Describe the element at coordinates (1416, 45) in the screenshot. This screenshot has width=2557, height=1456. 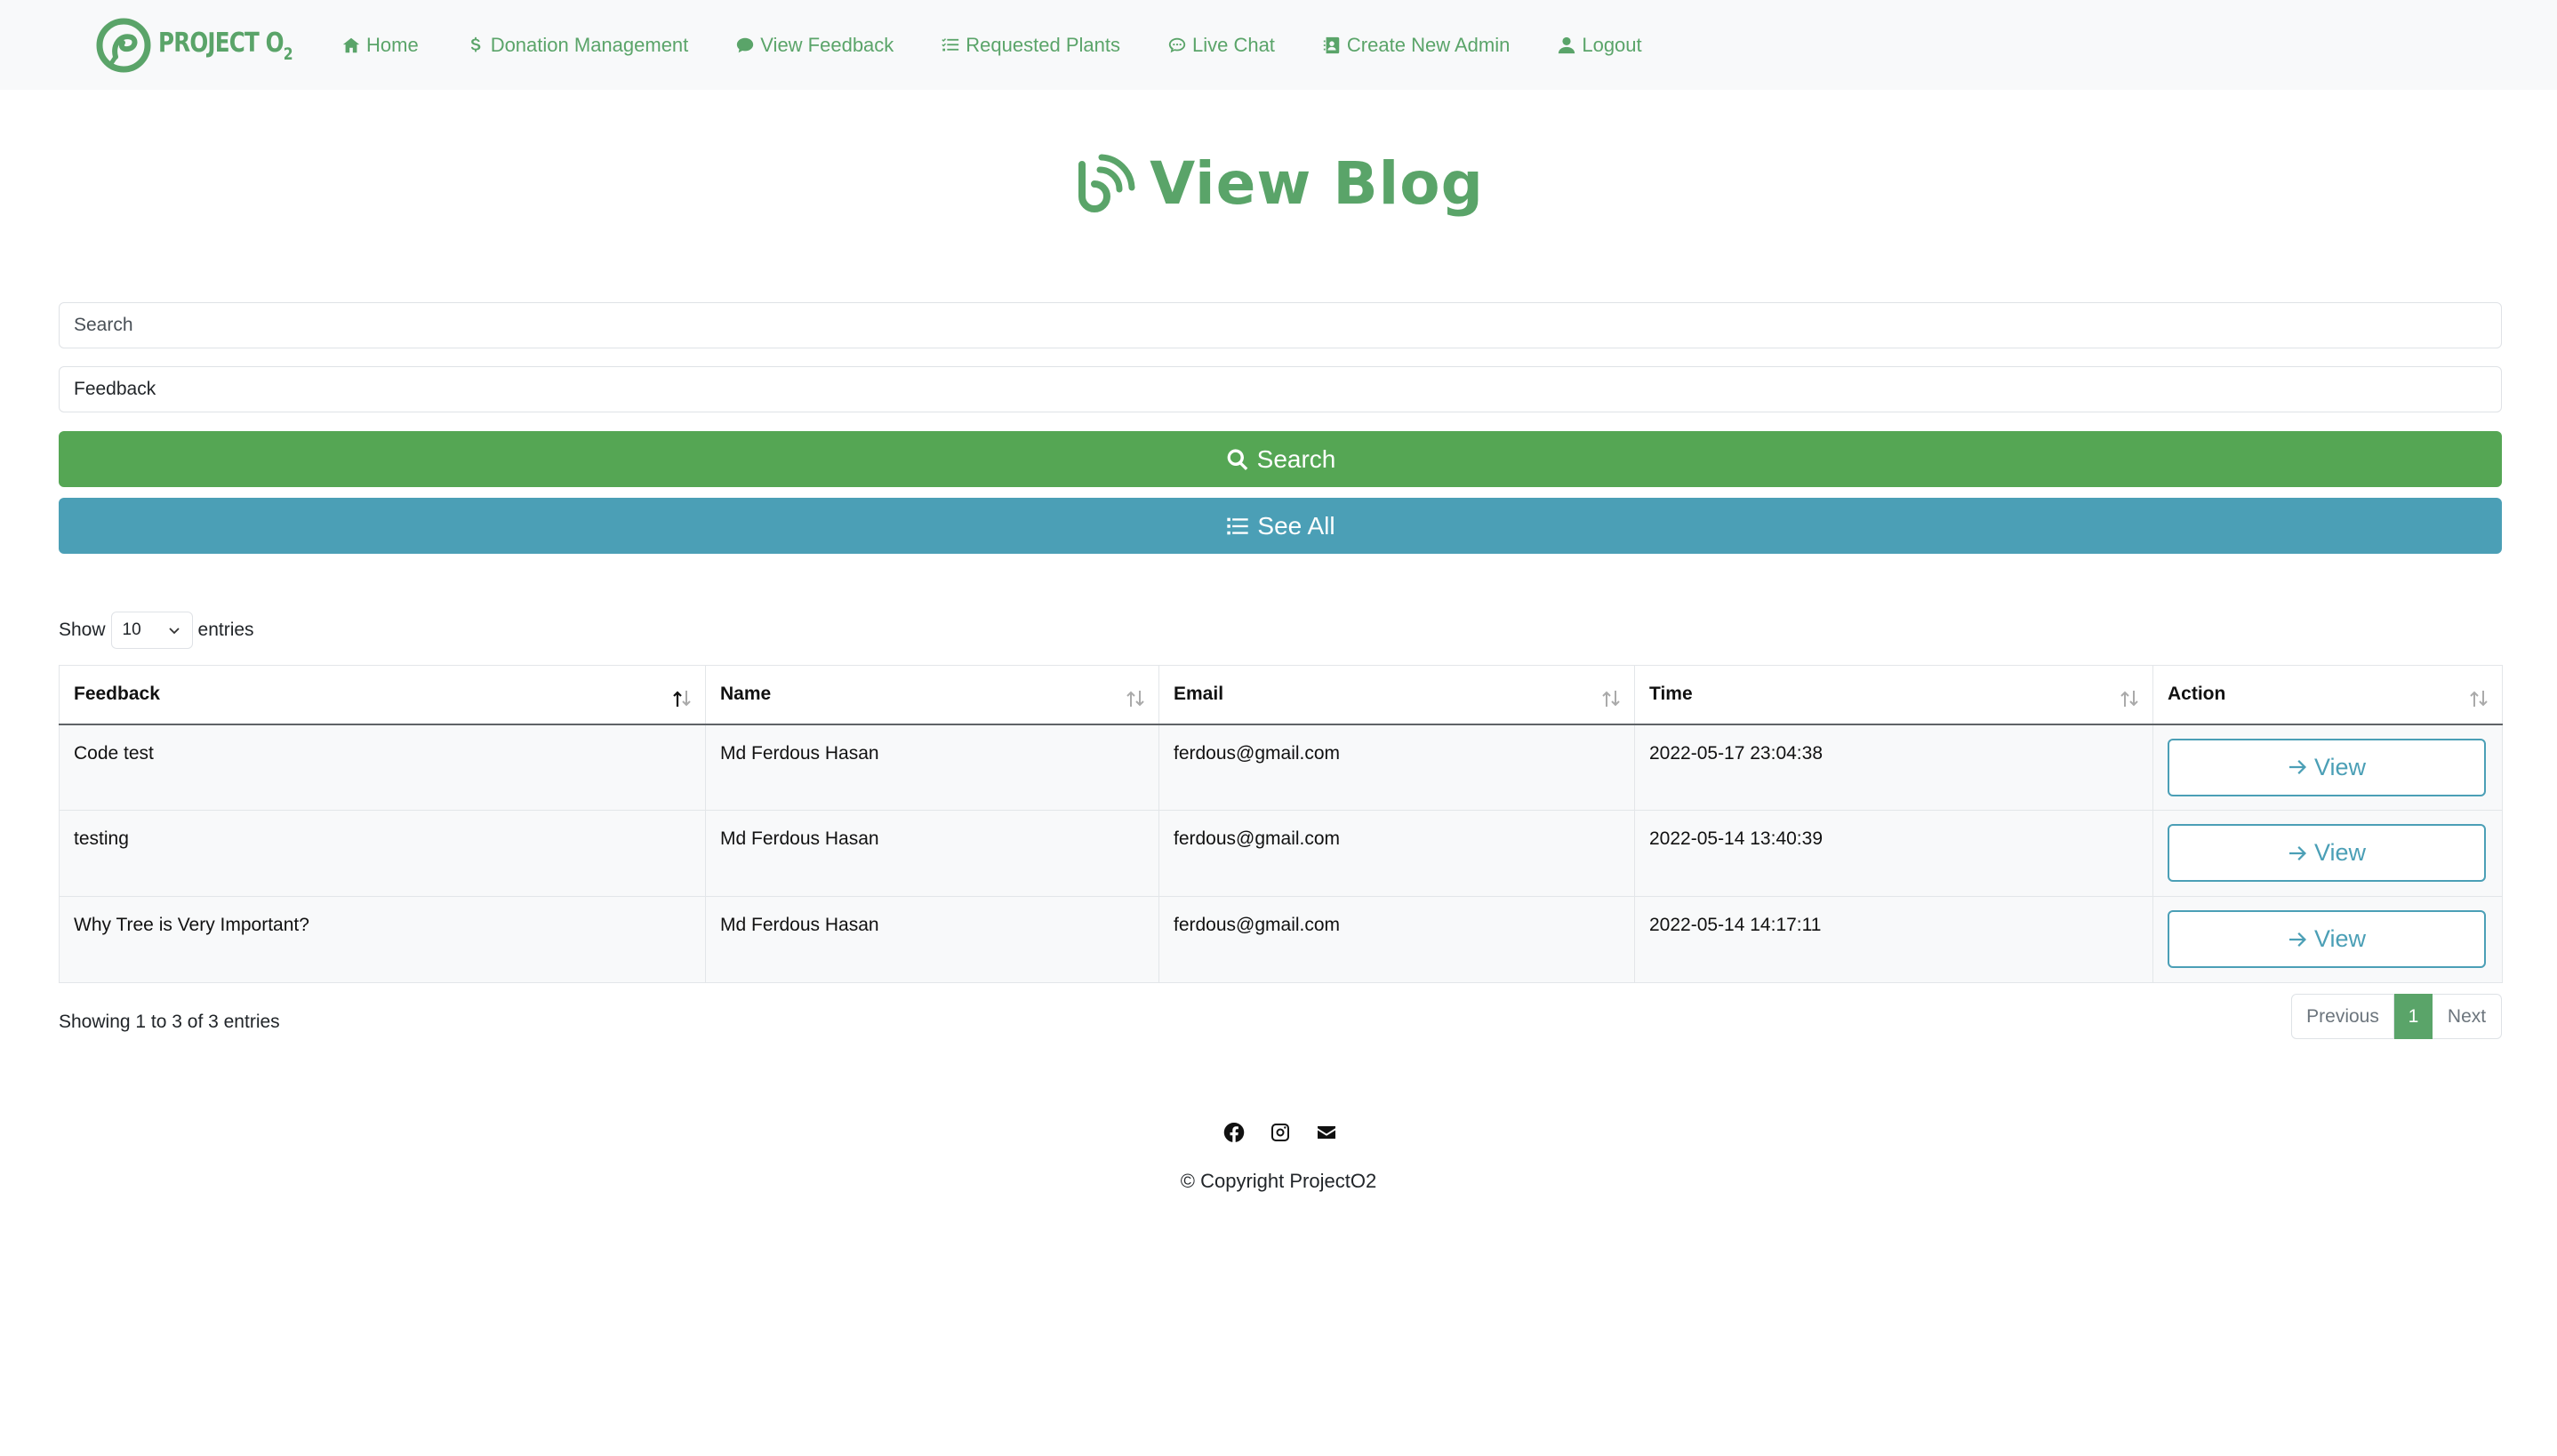
I see `nav-create-new-admin: Create New Admin` at that location.